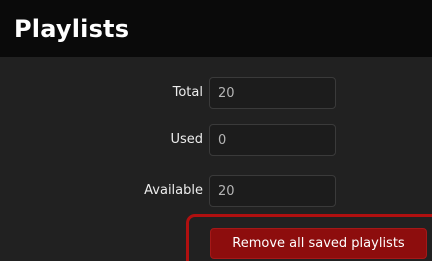  Describe the element at coordinates (187, 92) in the screenshot. I see `total-label: Total` at that location.